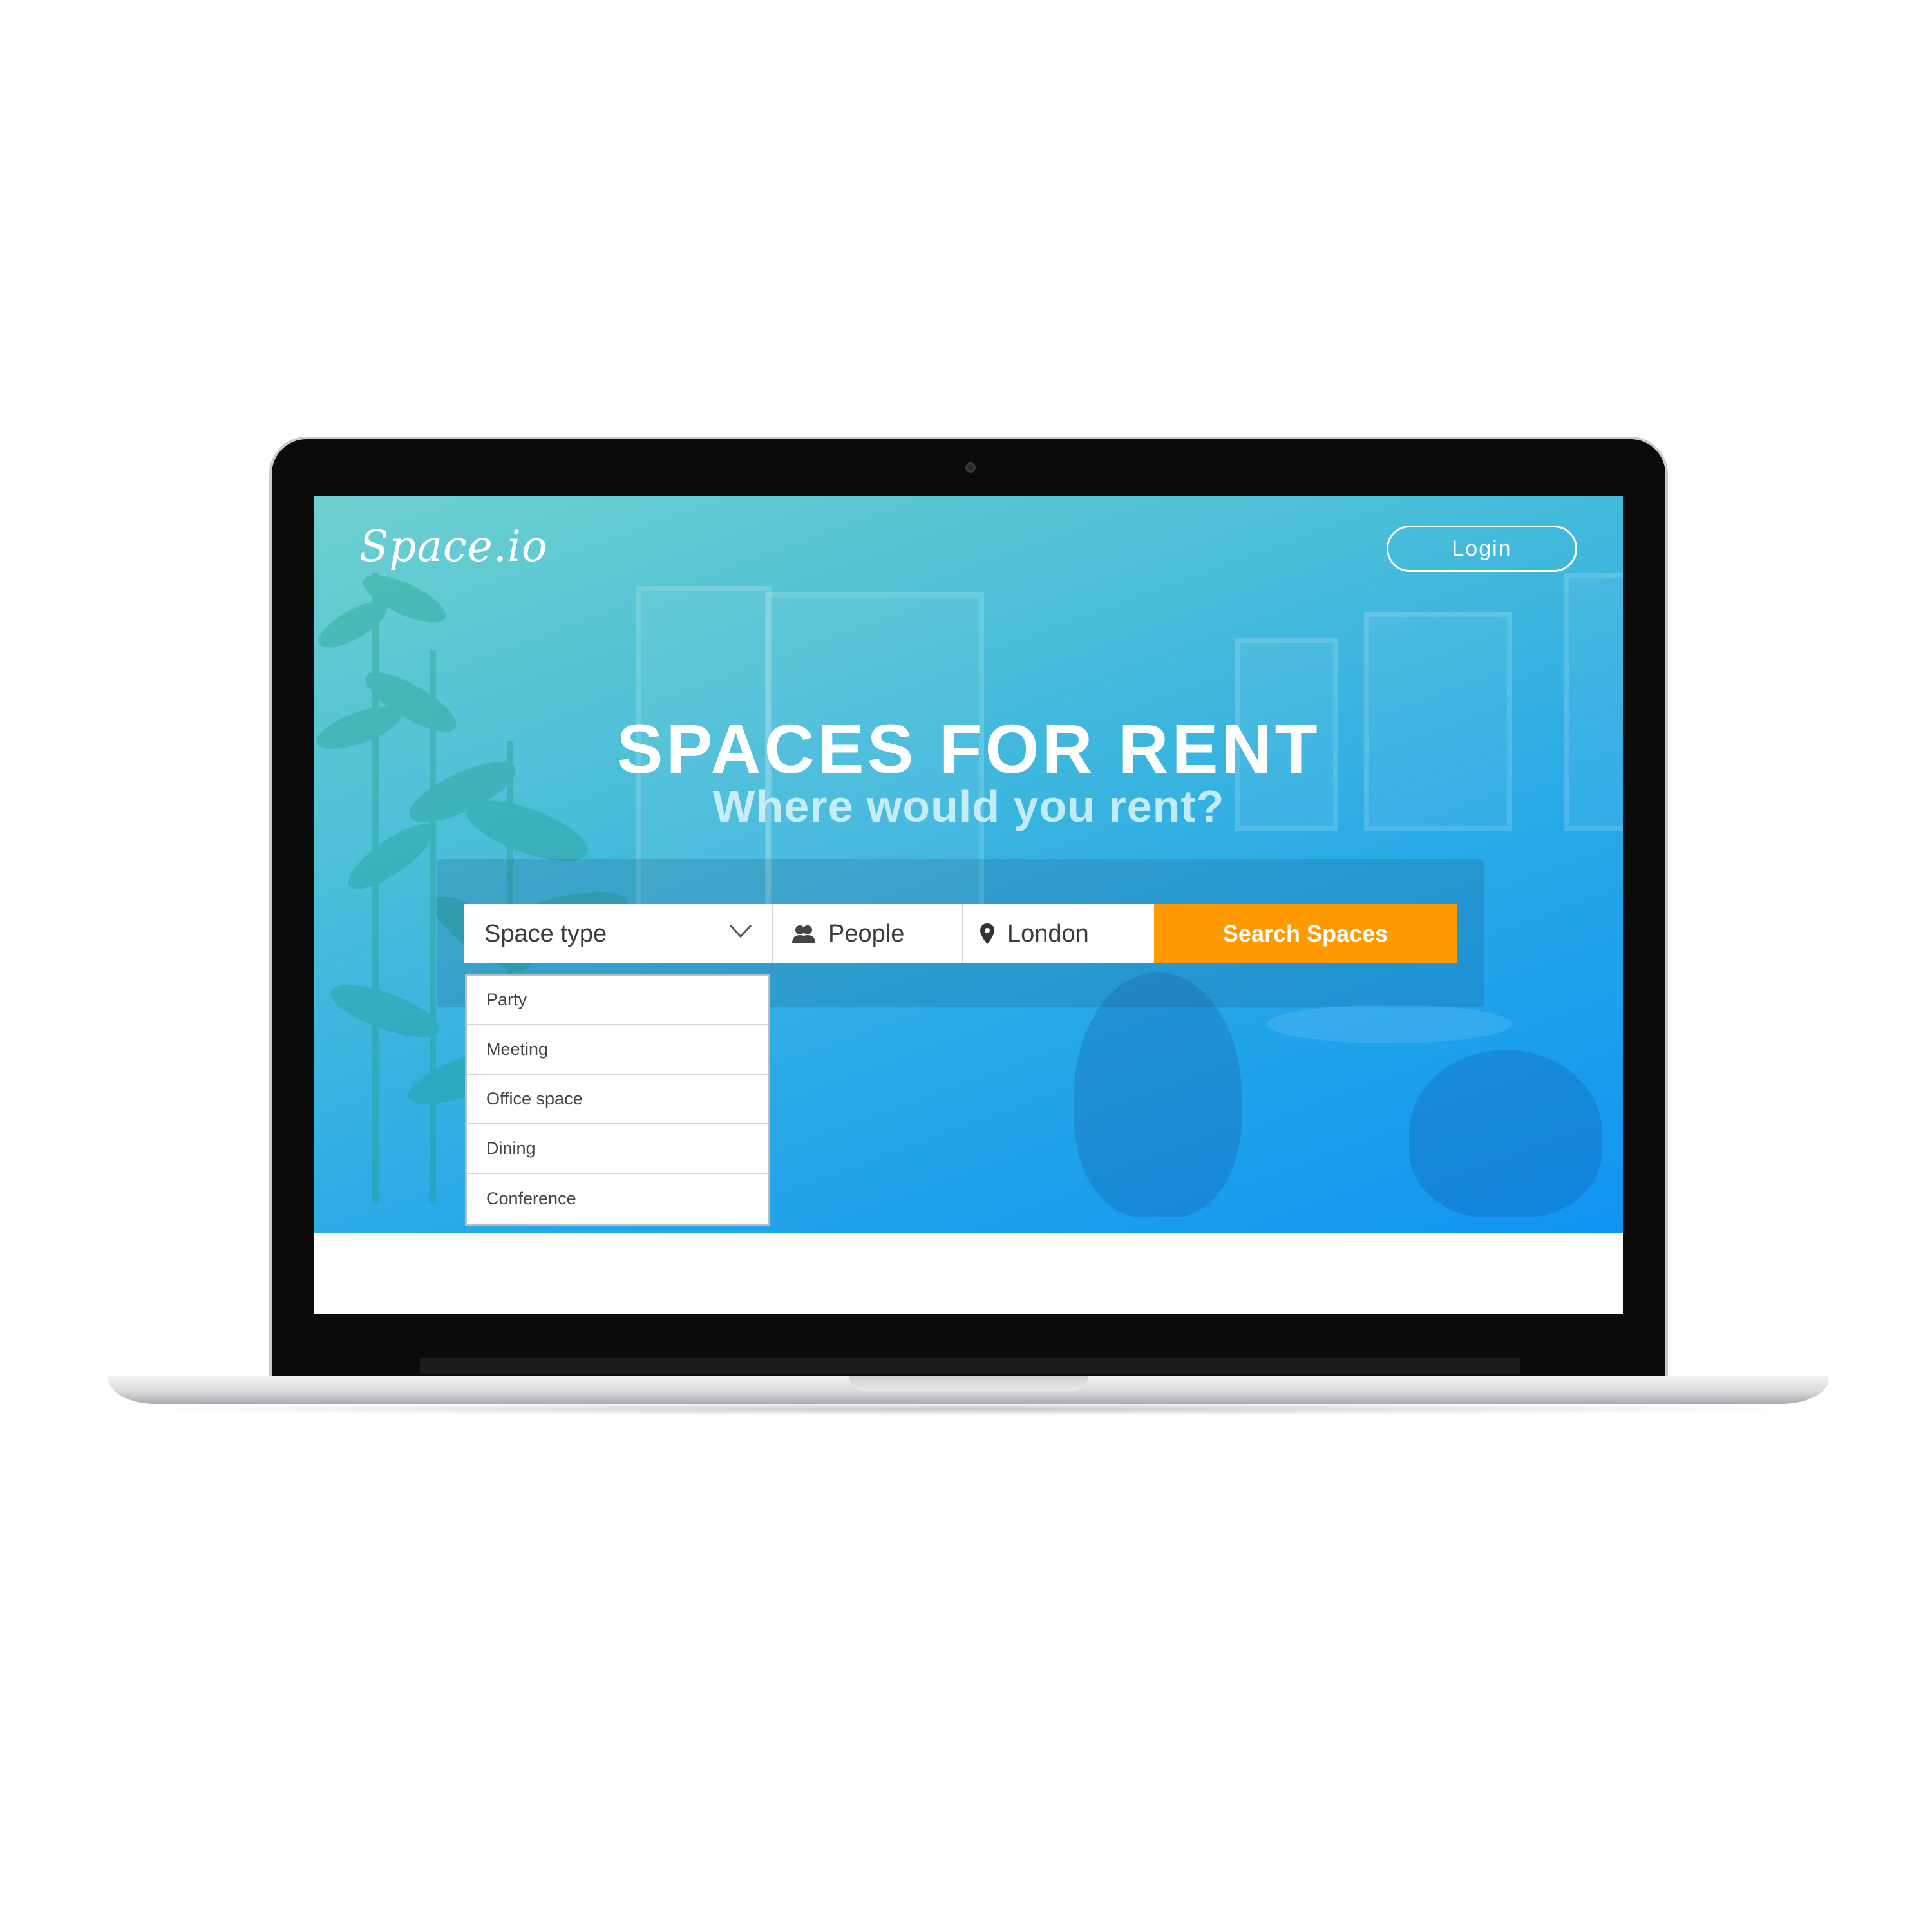  What do you see at coordinates (987, 934) in the screenshot?
I see `location-pin-icon` at bounding box center [987, 934].